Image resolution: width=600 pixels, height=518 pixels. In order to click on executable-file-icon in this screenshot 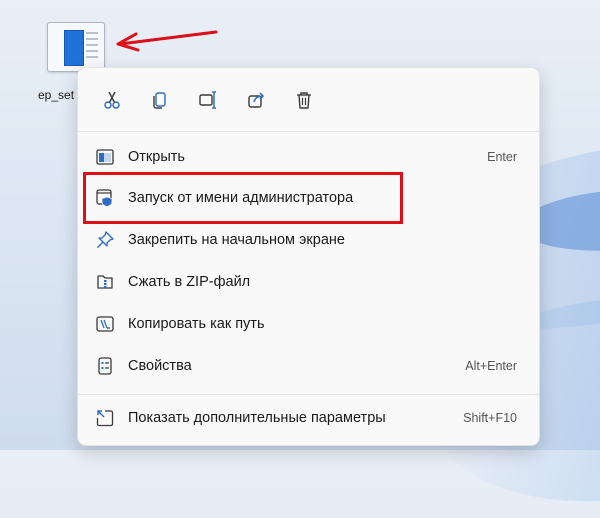, I will do `click(76, 47)`.